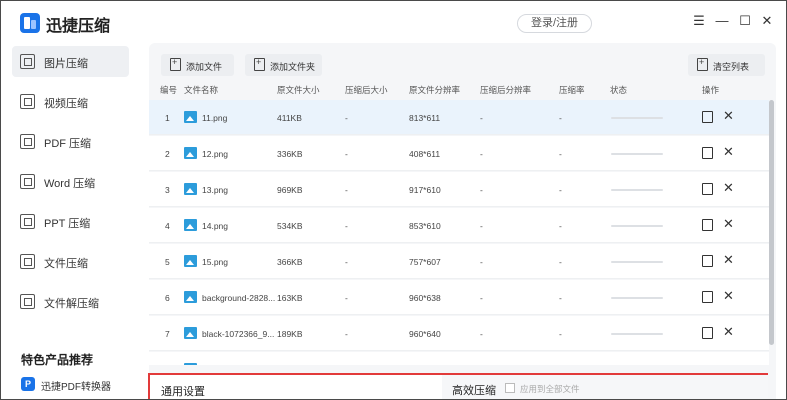  Describe the element at coordinates (726, 65) in the screenshot. I see `clear-list-button: 清空列表` at that location.